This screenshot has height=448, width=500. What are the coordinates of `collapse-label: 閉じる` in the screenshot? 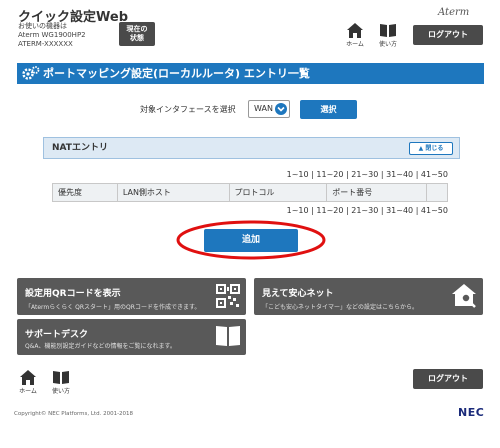 It's located at (434, 148).